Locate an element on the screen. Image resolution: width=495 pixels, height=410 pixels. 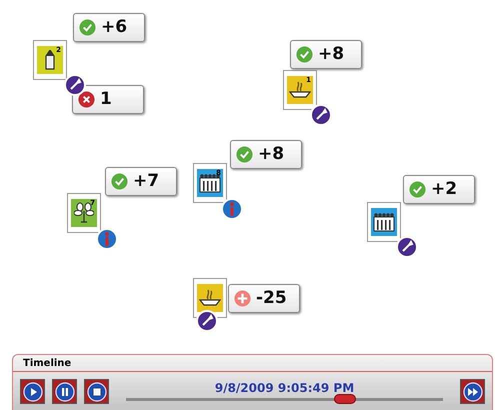
slider-thumb is located at coordinates (345, 399).